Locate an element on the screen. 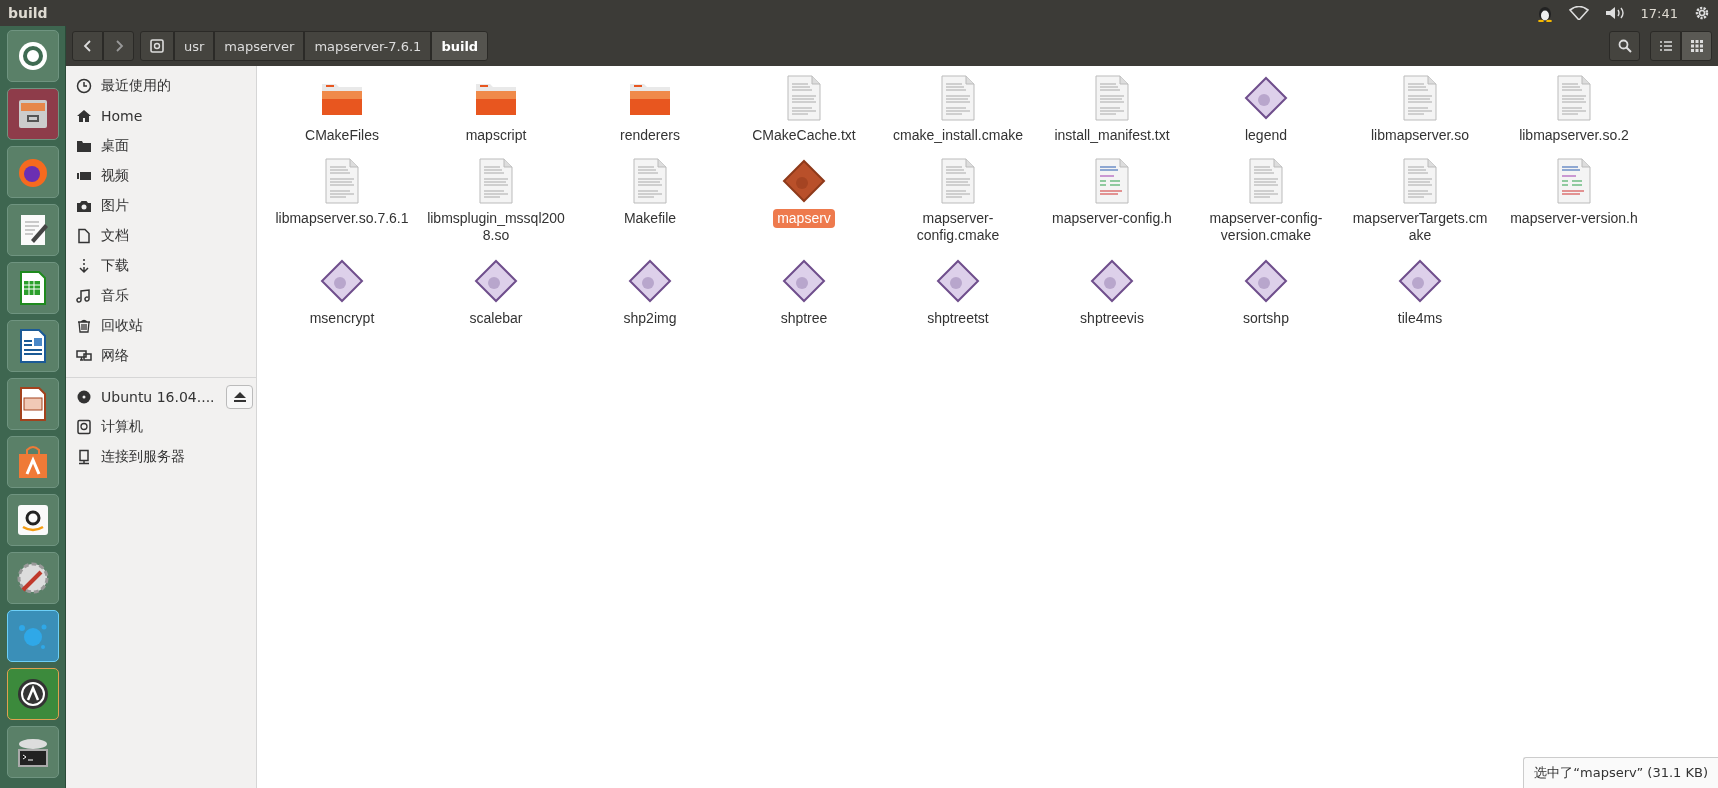 The width and height of the screenshot is (1718, 788). chevron-left-icon is located at coordinates (87, 46).